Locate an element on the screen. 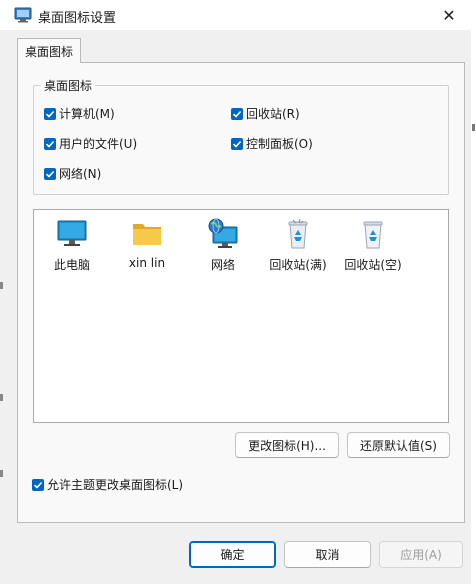  checkbox-label: 网络(N) is located at coordinates (80, 174).